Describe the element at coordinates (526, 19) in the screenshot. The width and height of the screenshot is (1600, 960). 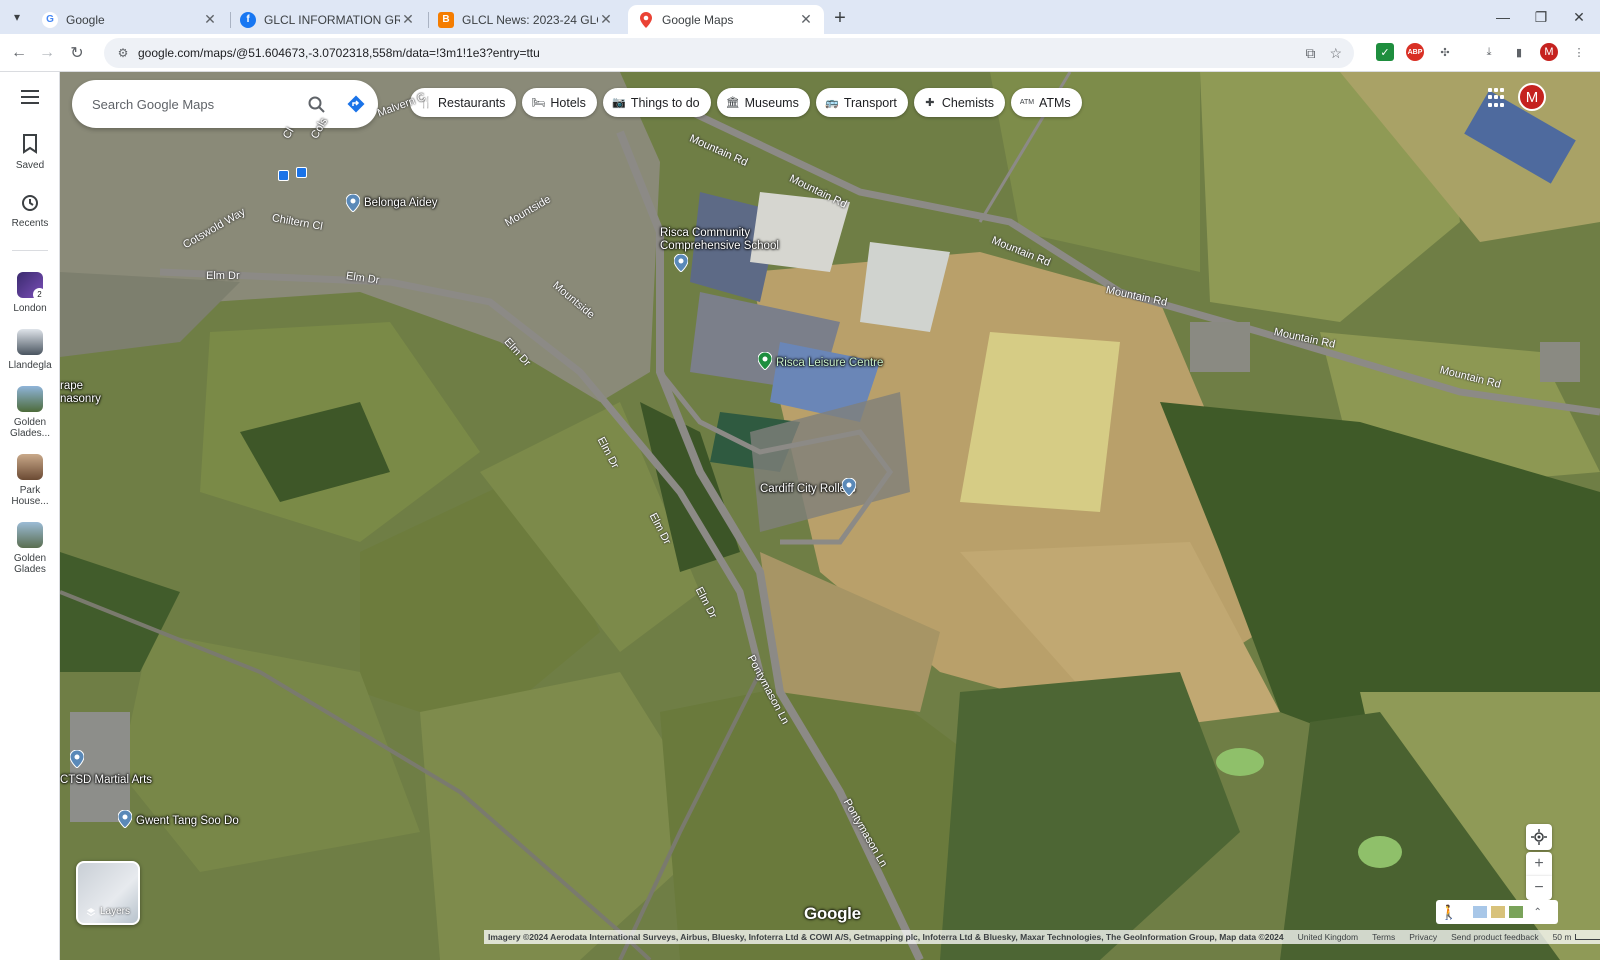
I see `tab-blogger: B GLCL News: 2023-24 GLCL XC S ✕` at that location.